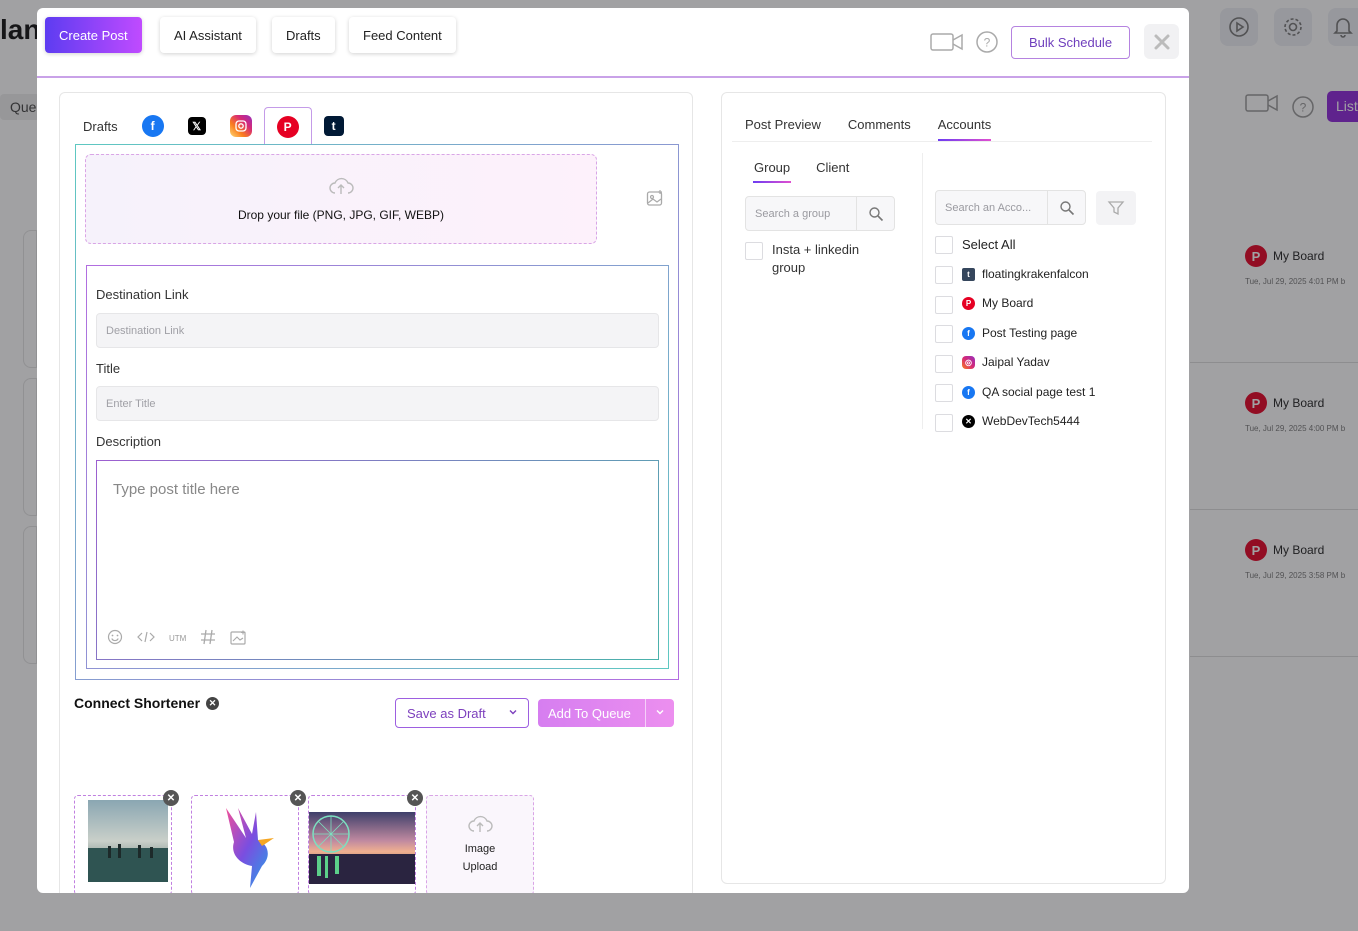 Image resolution: width=1358 pixels, height=931 pixels. Describe the element at coordinates (115, 638) in the screenshot. I see `emoji-icon` at that location.